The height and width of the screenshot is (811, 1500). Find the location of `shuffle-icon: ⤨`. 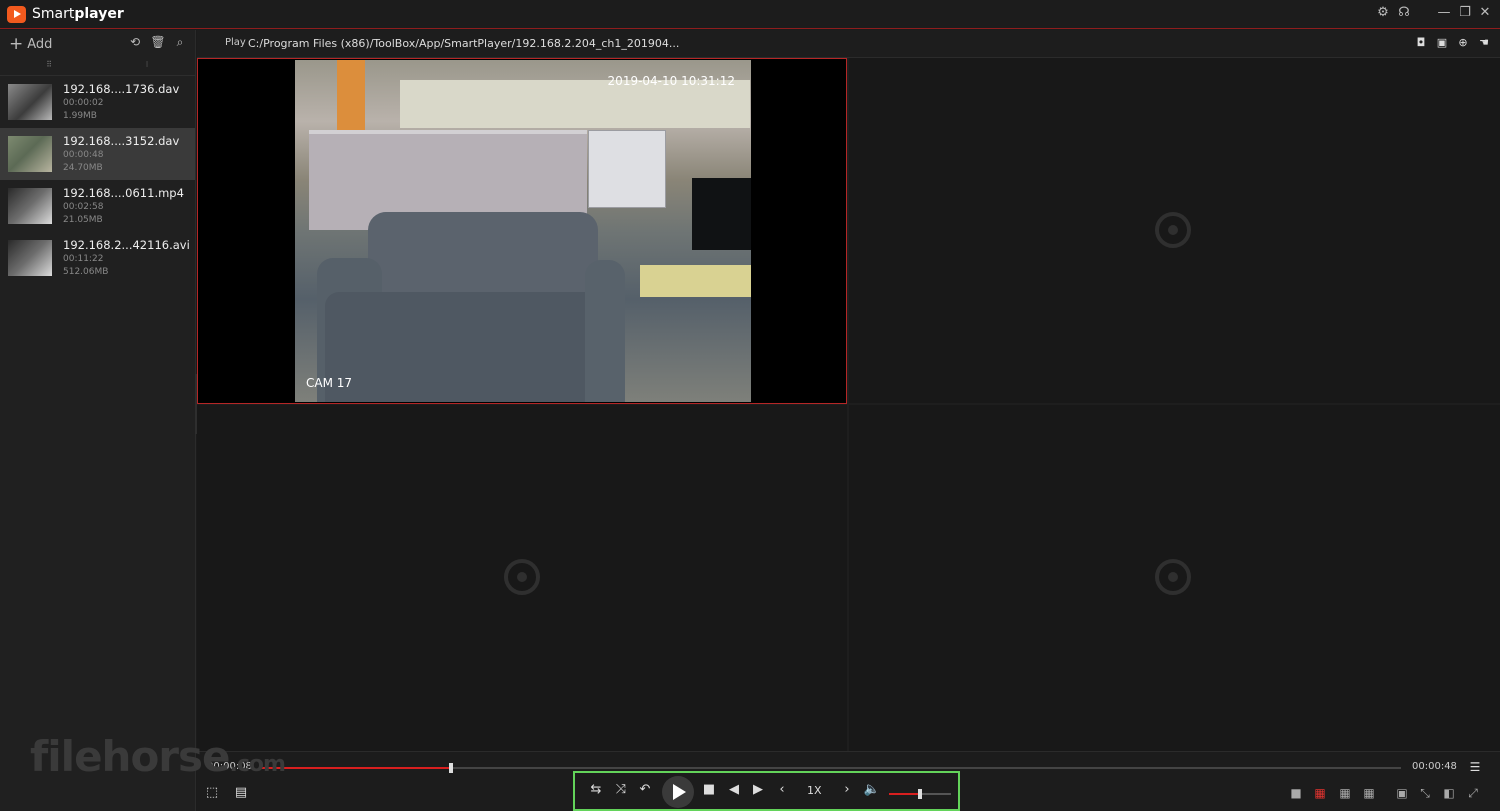

shuffle-icon: ⤨ is located at coordinates (621, 789).